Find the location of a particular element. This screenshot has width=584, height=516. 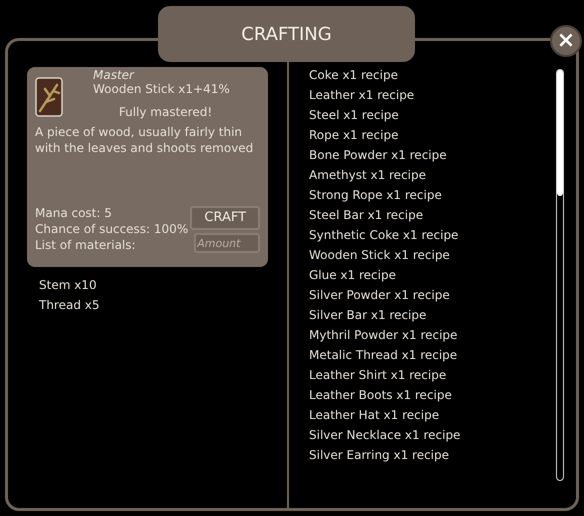

recipe-item: Leather Boots x1 recipe is located at coordinates (432, 395).